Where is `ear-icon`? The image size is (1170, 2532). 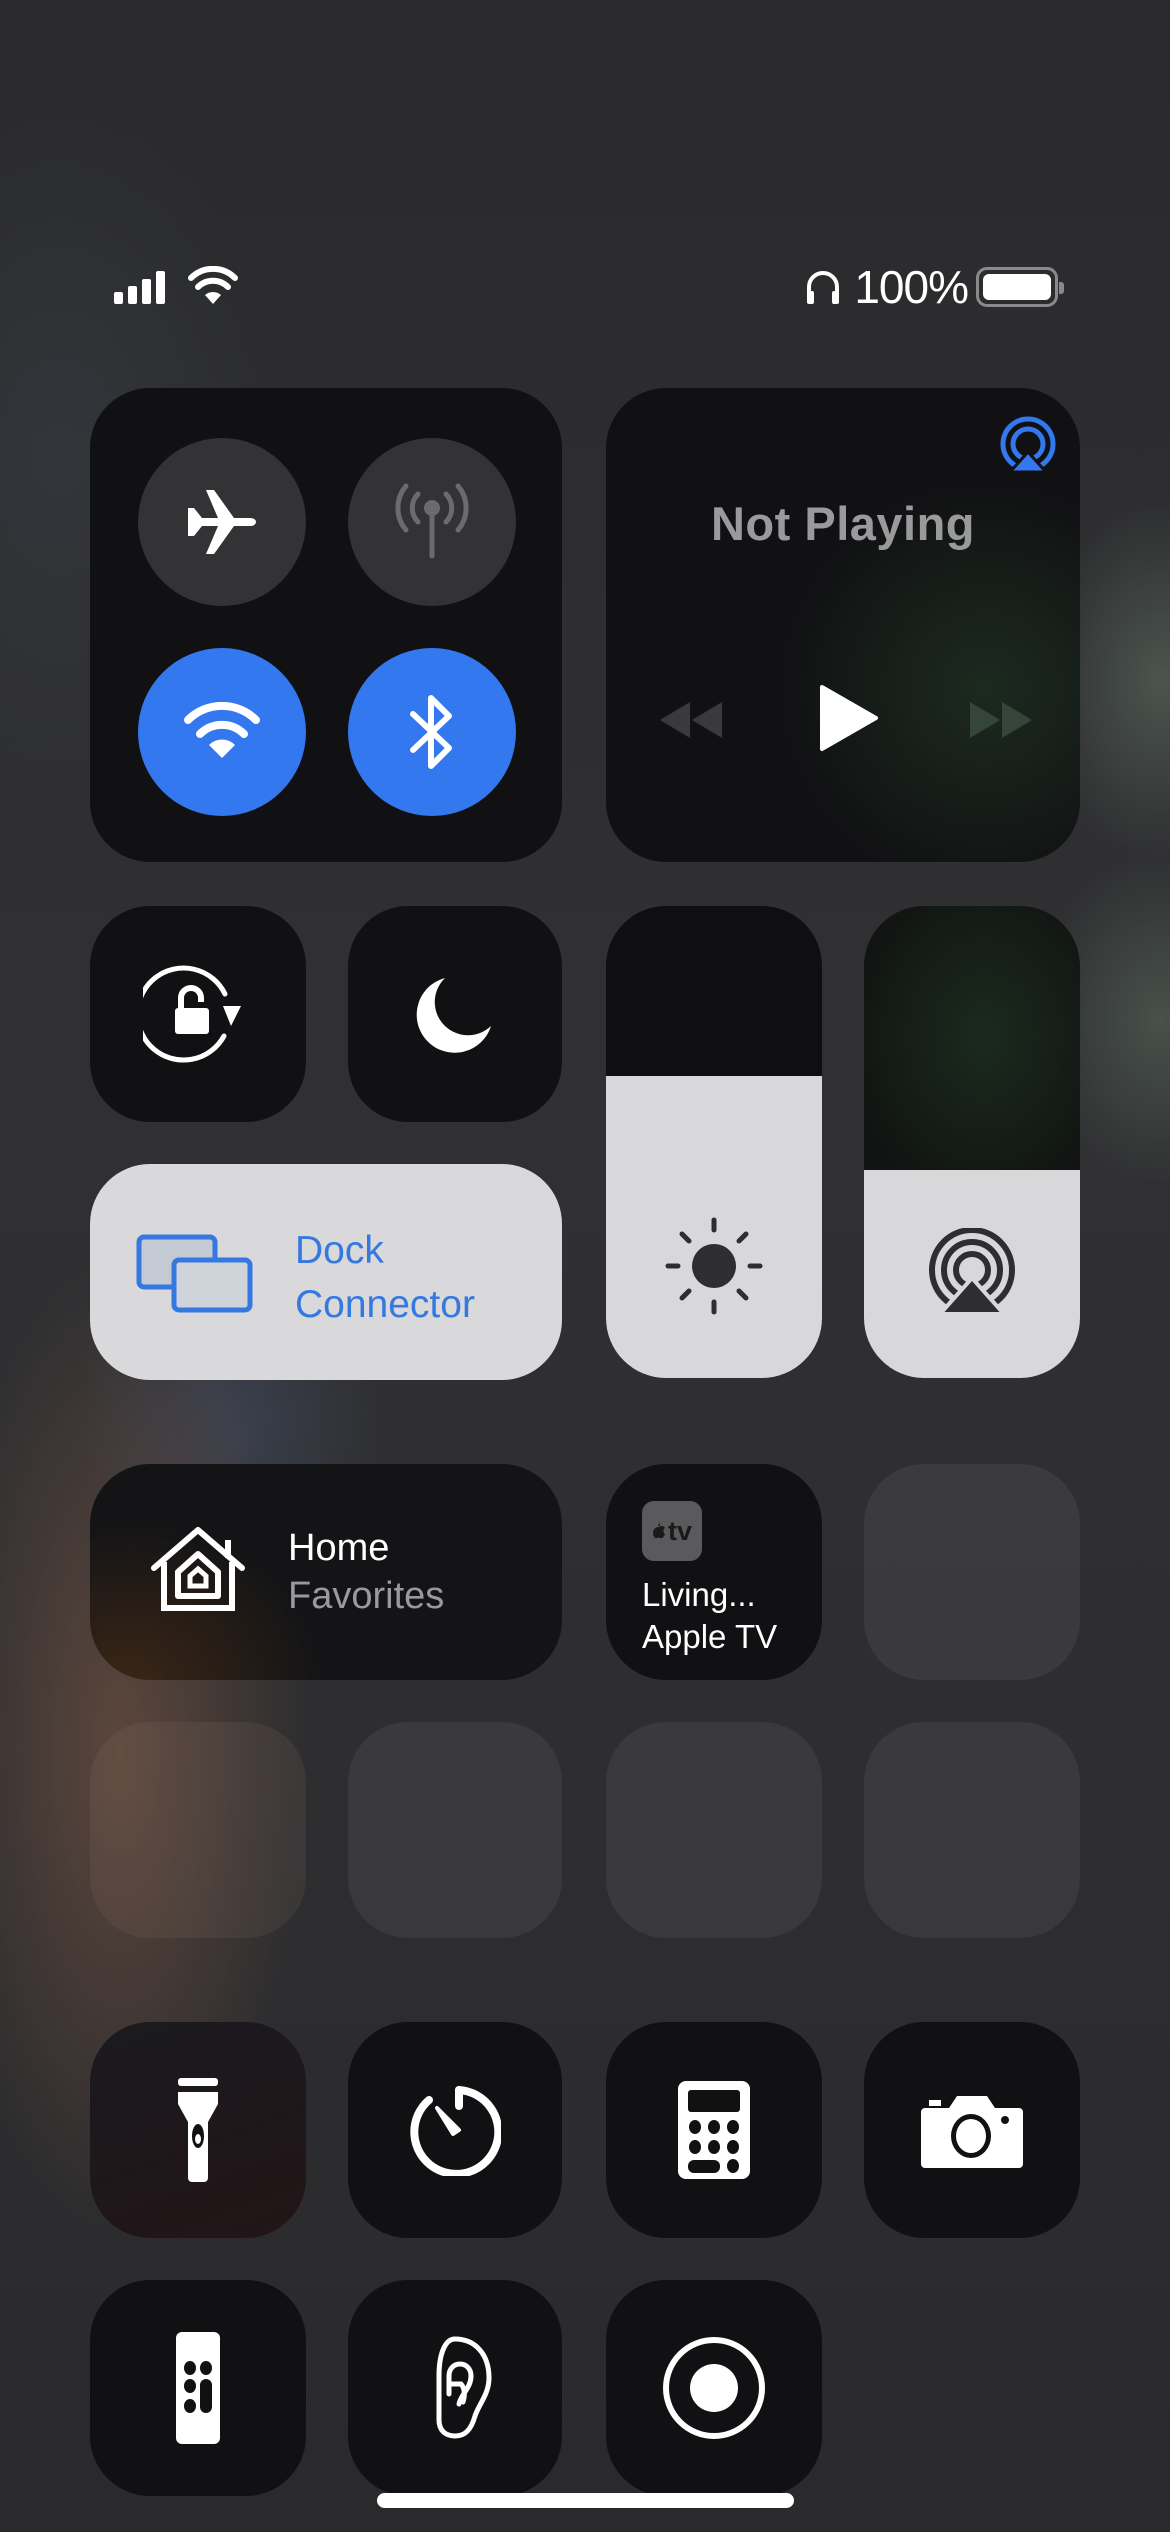
ear-icon is located at coordinates (464, 2387).